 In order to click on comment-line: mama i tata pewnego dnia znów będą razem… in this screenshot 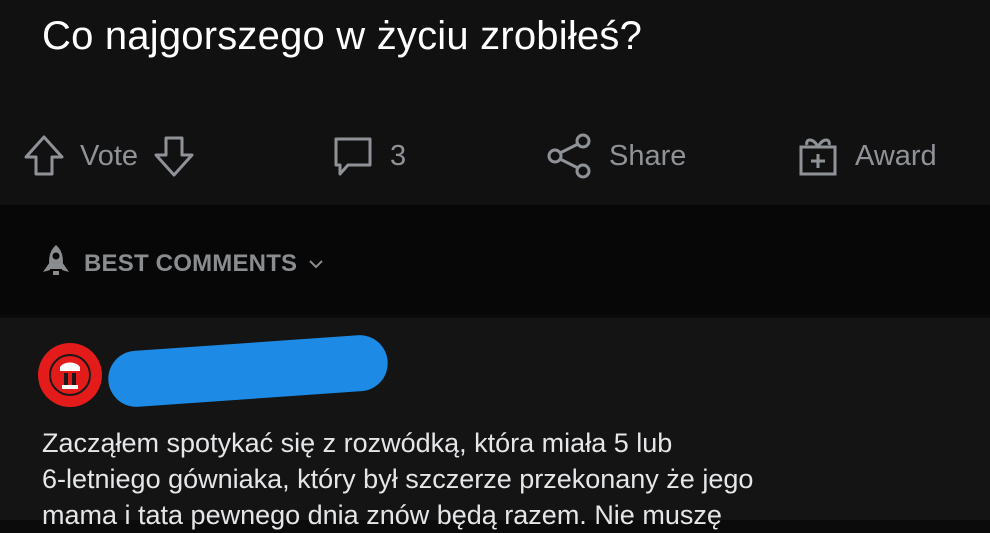, I will do `click(382, 515)`.